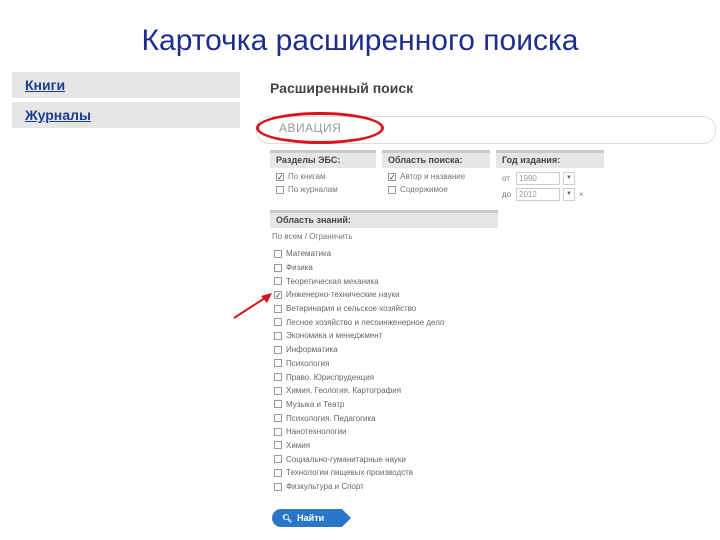 This screenshot has width=720, height=540. I want to click on area-item: Физкультура и Спорт, so click(384, 487).